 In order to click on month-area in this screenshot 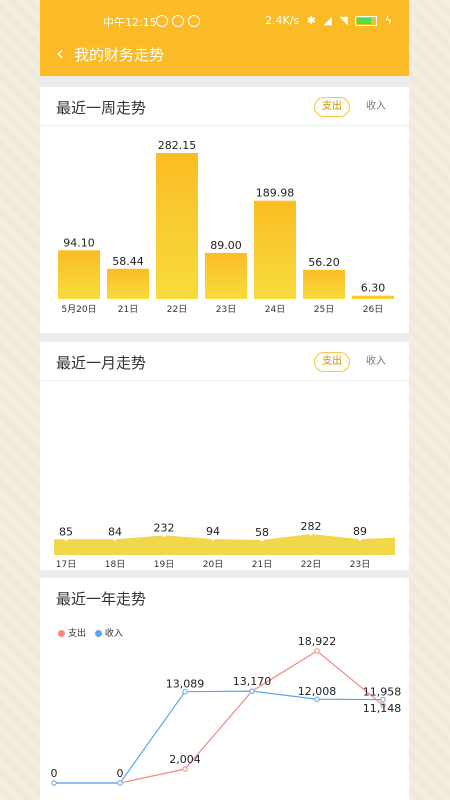, I will do `click(224, 544)`.